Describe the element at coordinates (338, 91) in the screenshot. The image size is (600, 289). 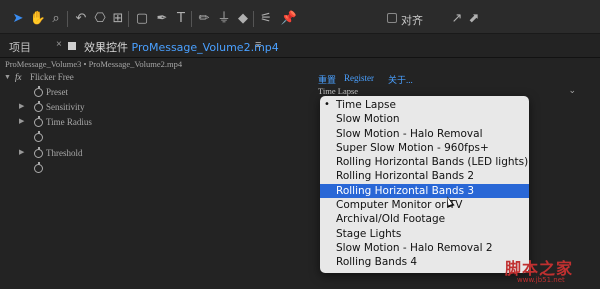
I see `preset-select-value: Time Lapse` at that location.